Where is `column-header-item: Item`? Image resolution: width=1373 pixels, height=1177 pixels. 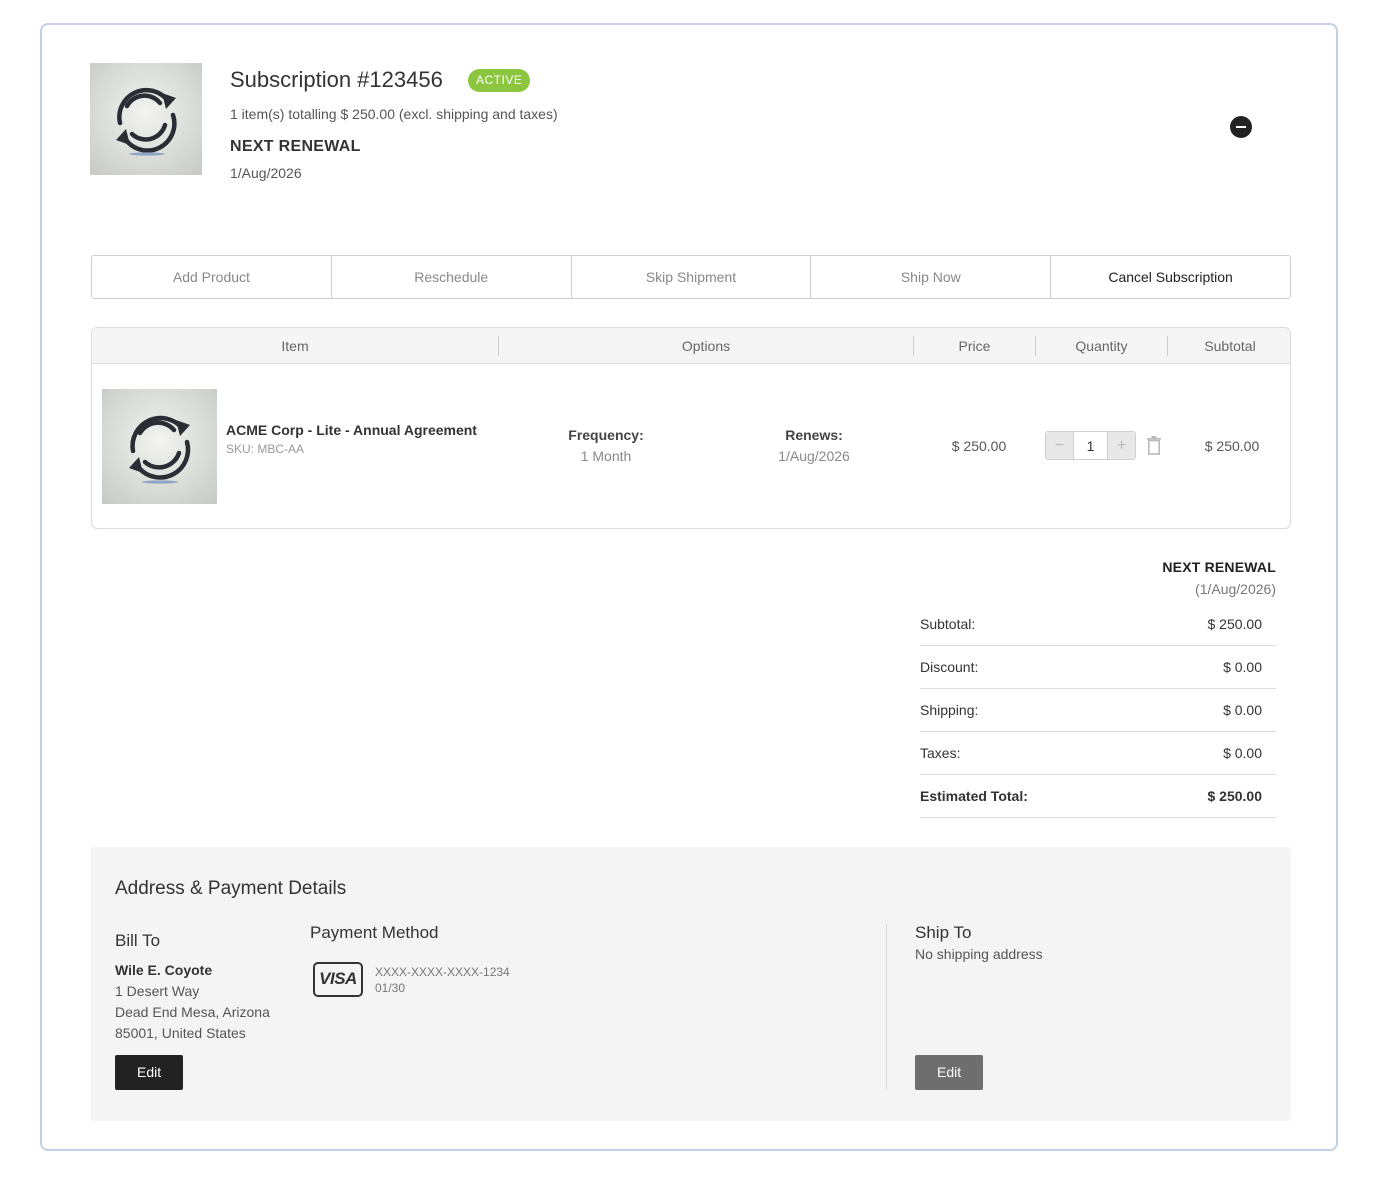 column-header-item: Item is located at coordinates (295, 346).